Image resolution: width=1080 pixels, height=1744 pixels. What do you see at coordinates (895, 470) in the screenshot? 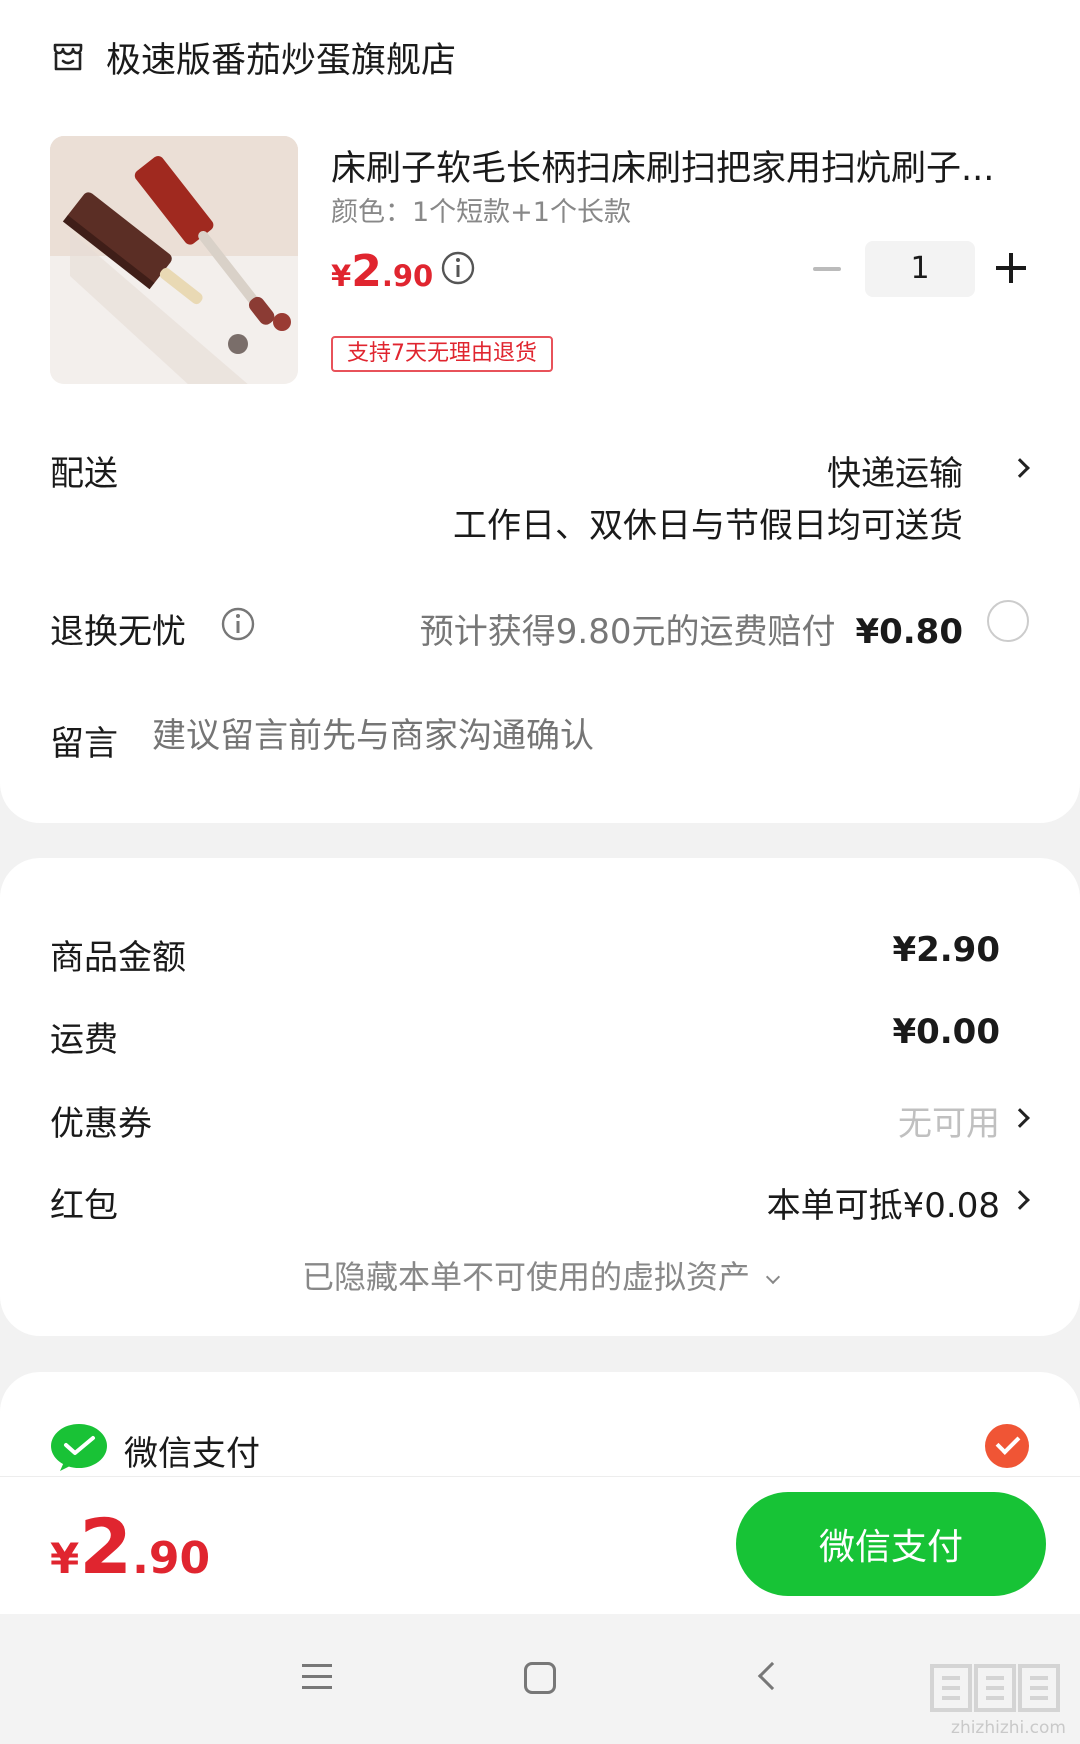
I see `delivery-method: 快递运输` at bounding box center [895, 470].